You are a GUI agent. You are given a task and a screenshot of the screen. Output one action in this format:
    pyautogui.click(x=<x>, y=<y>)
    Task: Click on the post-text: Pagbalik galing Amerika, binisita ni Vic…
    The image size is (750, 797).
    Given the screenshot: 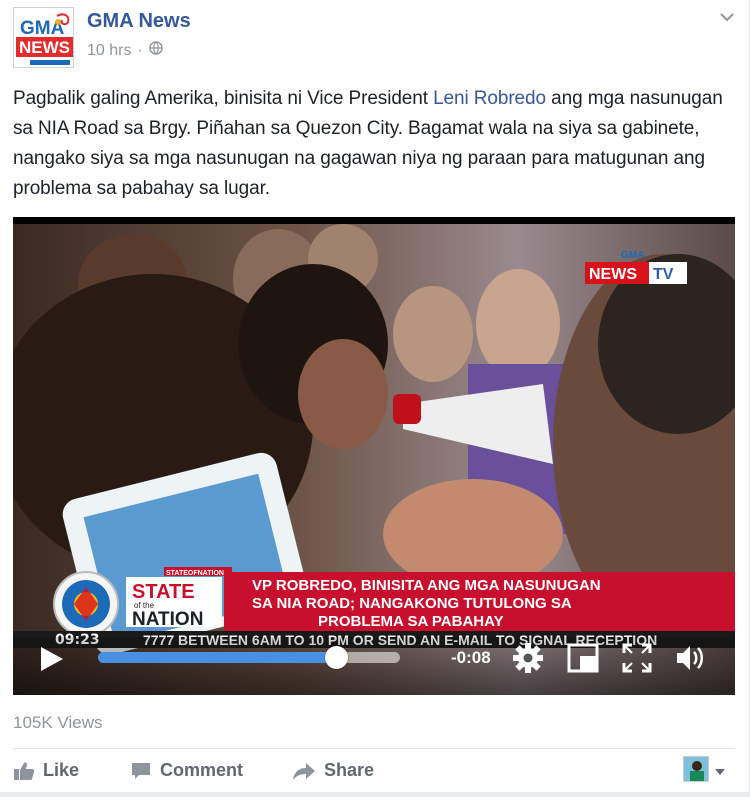 What is the action you would take?
    pyautogui.click(x=374, y=144)
    